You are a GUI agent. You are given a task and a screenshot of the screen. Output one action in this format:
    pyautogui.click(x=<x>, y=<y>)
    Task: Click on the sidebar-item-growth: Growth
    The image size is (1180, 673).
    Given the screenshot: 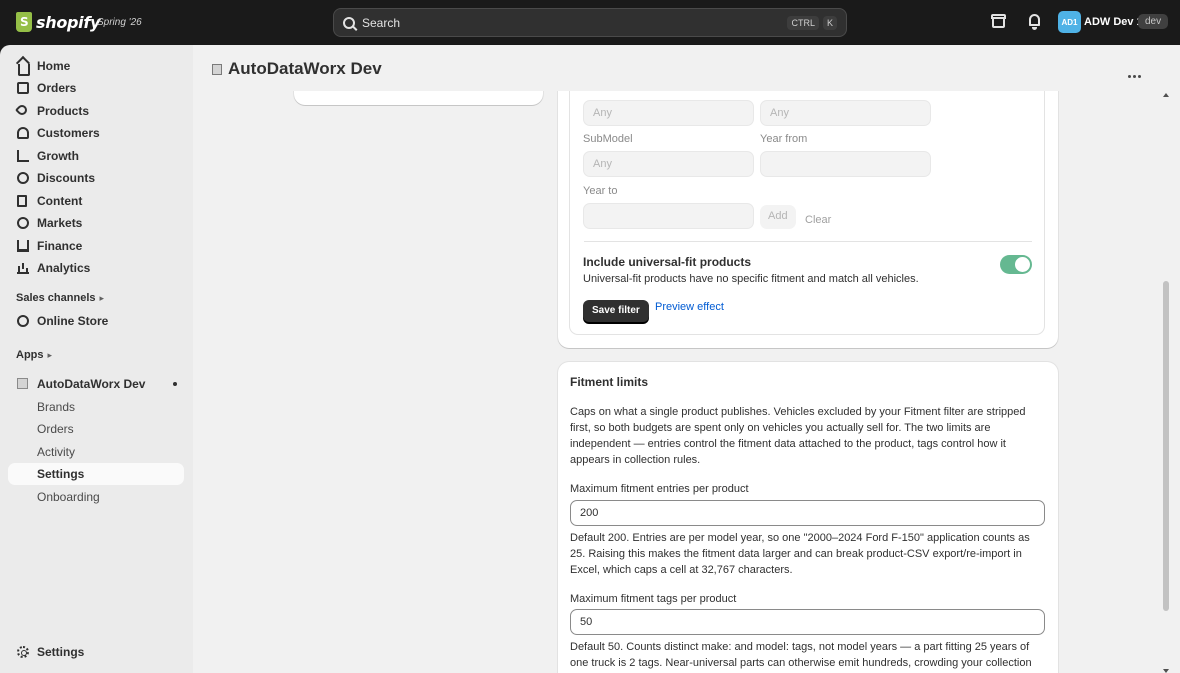 What is the action you would take?
    pyautogui.click(x=96, y=156)
    